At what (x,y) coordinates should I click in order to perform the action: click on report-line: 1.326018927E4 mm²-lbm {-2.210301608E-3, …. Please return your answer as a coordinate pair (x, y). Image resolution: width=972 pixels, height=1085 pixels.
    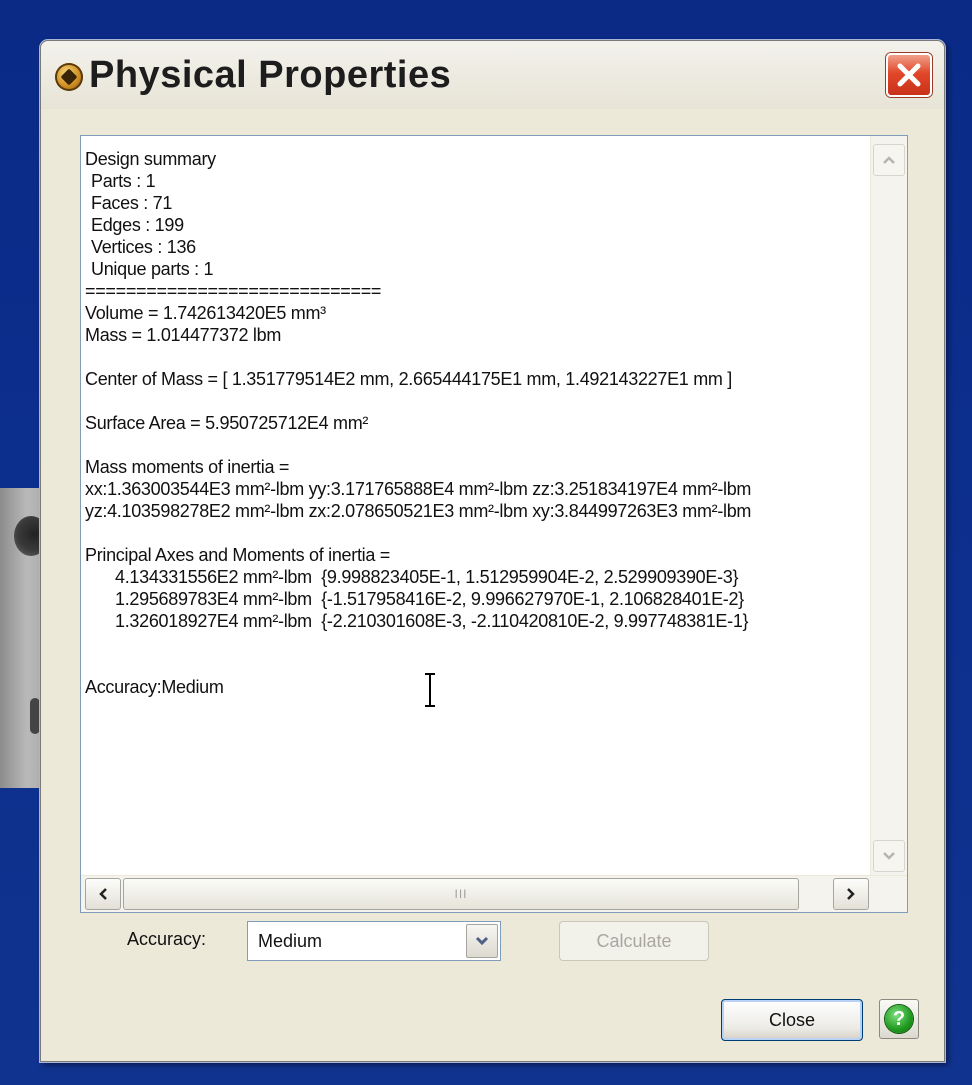
    Looking at the image, I should click on (432, 621).